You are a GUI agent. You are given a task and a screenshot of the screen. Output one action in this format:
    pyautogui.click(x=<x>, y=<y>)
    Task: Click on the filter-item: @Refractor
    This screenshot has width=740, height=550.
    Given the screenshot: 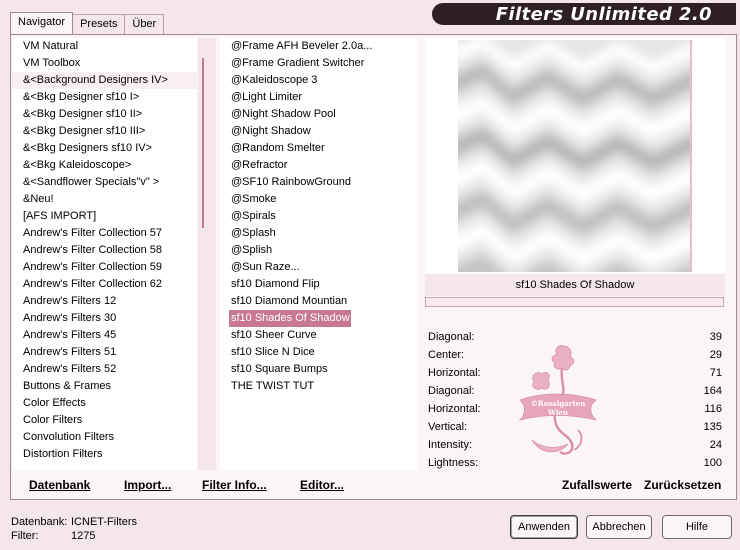 What is the action you would take?
    pyautogui.click(x=318, y=165)
    